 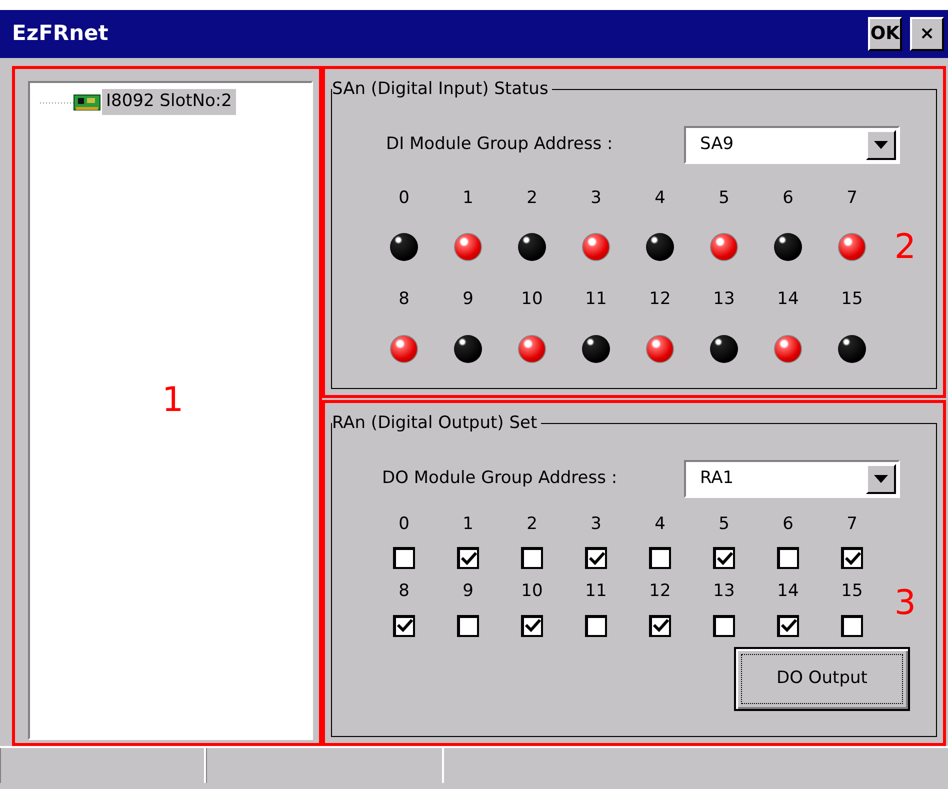 What do you see at coordinates (792, 145) in the screenshot?
I see `address-dropdown: SA9` at bounding box center [792, 145].